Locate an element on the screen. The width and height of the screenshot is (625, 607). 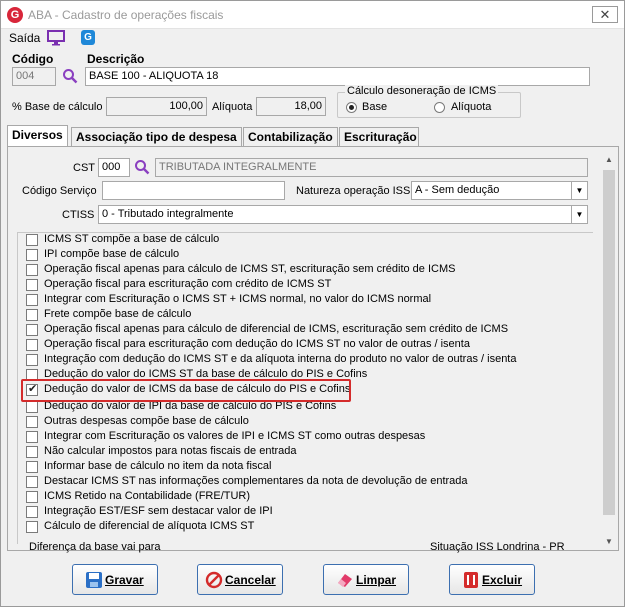
menu-saida: Saída is located at coordinates (24, 38).